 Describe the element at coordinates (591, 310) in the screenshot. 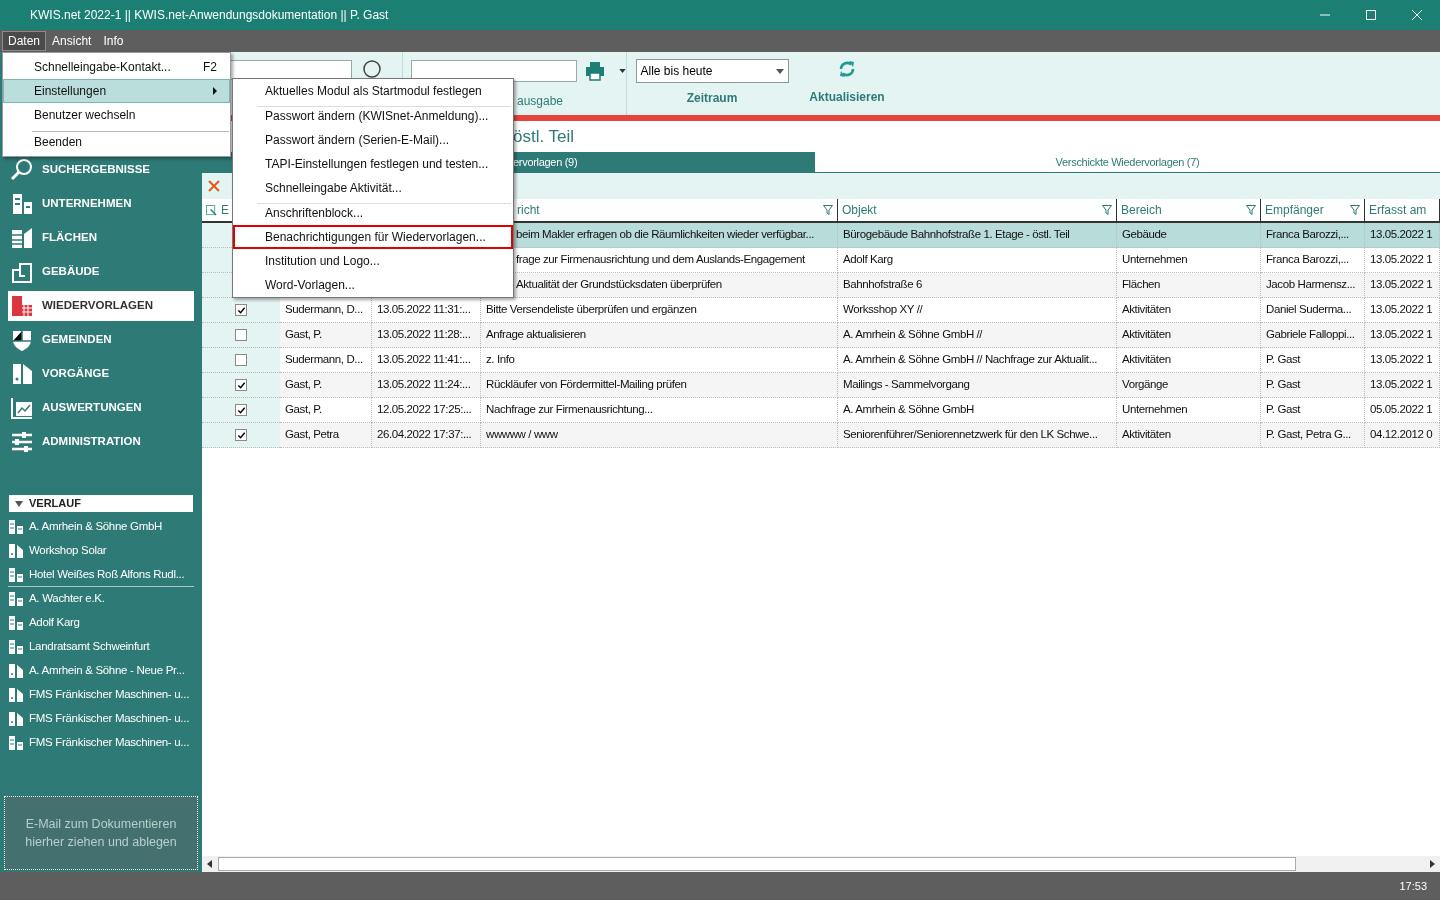

I see `table-cell-text: Bitte Versendeliste überprüfen und ergänzen` at that location.